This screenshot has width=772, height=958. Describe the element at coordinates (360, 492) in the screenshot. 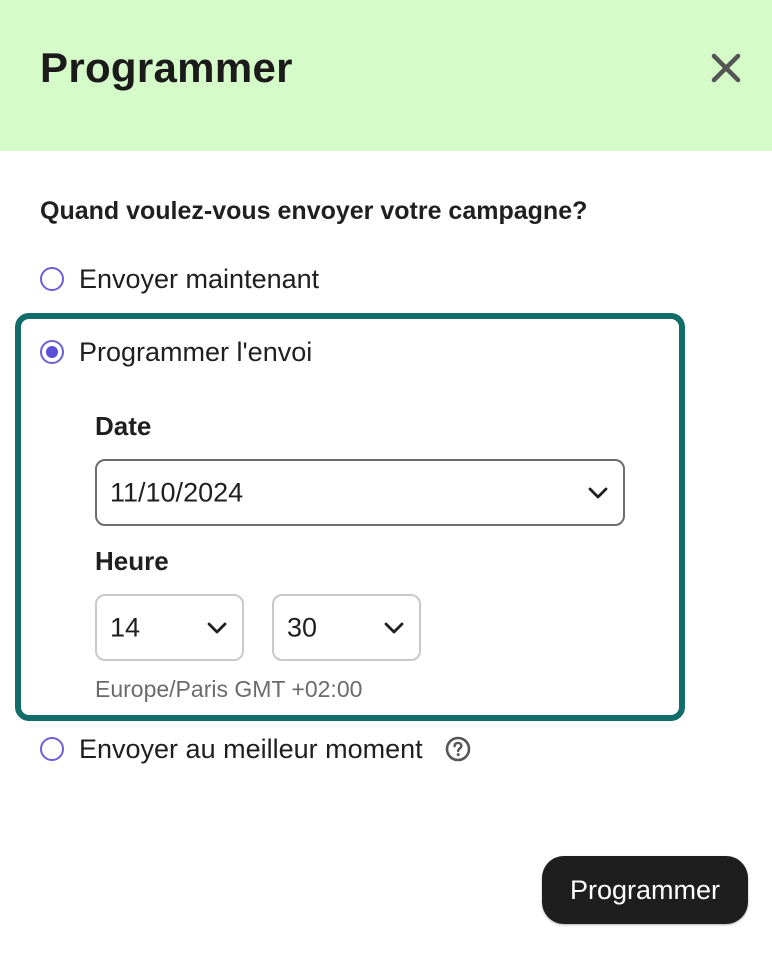

I see `date-select: 11/10/2024` at that location.